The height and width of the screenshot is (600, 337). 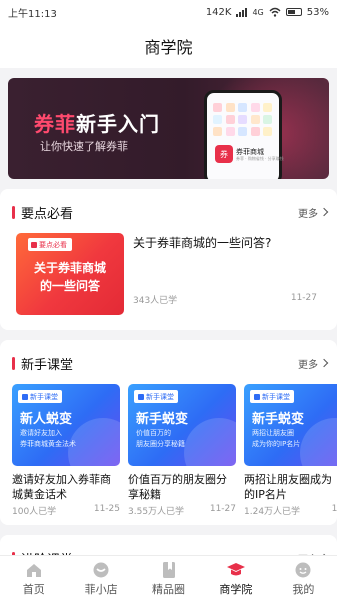 I want to click on course-title-line-2: 的IP名片, so click(x=265, y=494).